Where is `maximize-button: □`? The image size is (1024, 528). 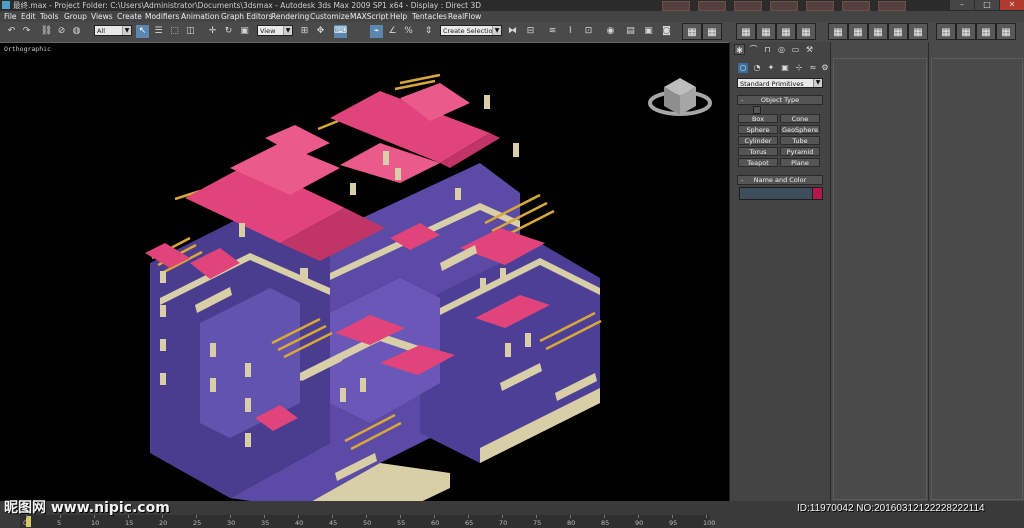
maximize-button: □ is located at coordinates (987, 5).